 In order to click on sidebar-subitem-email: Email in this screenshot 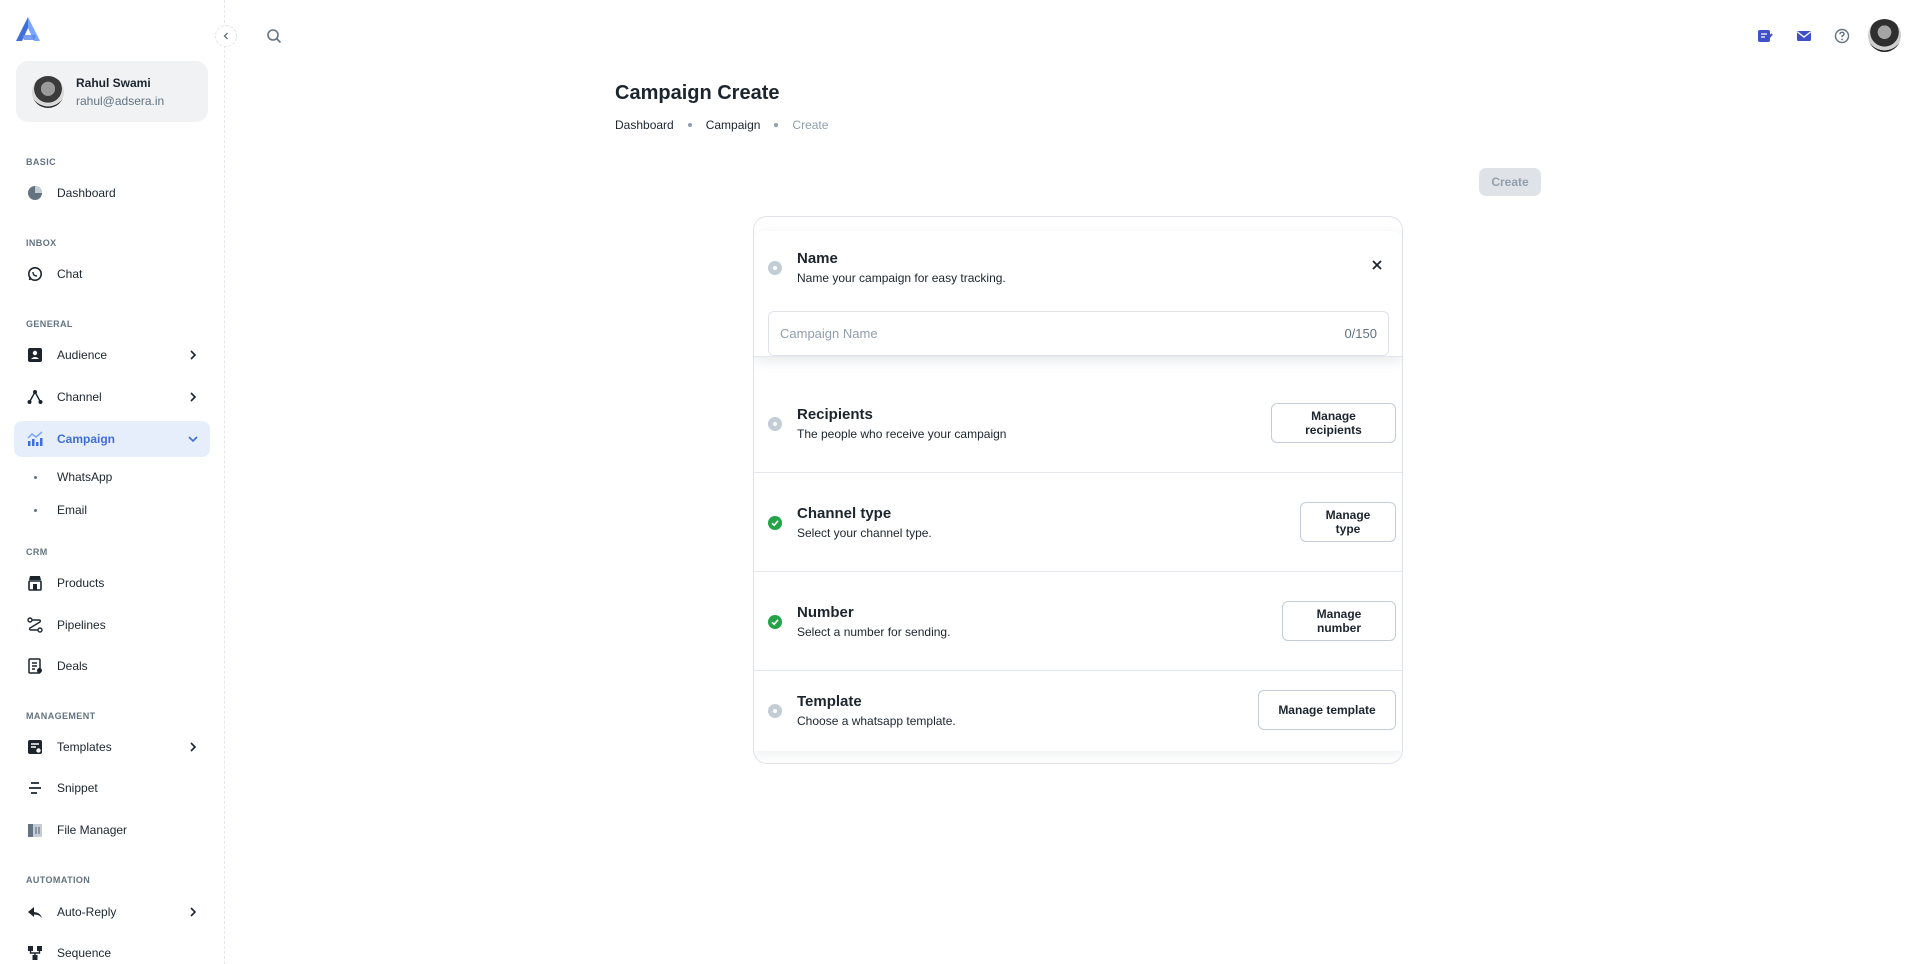, I will do `click(60, 510)`.